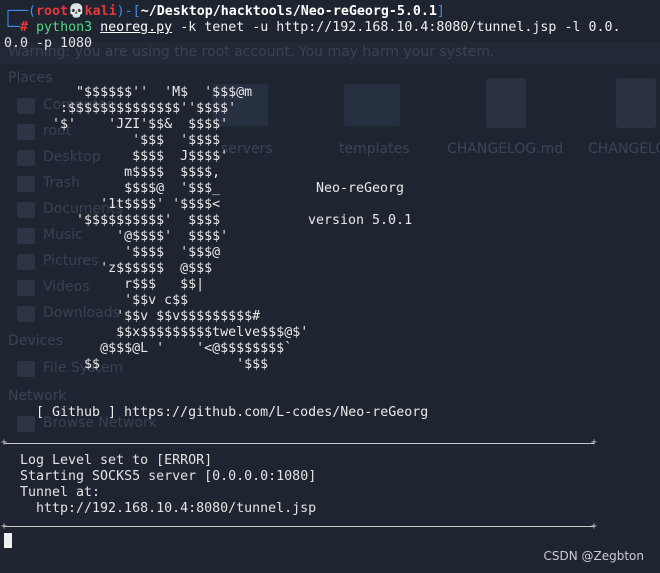 The height and width of the screenshot is (573, 660). What do you see at coordinates (120, 108) in the screenshot?
I see `ascii-art-line: :$$$$$$$$$$$$$$''$$$$'` at bounding box center [120, 108].